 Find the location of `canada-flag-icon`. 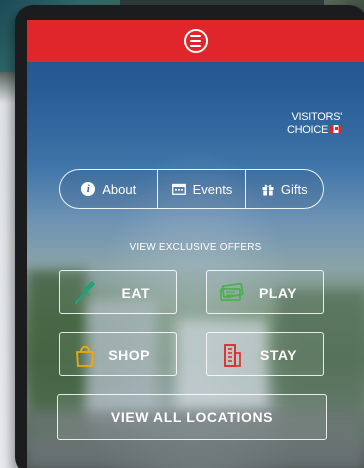

canada-flag-icon is located at coordinates (336, 129).